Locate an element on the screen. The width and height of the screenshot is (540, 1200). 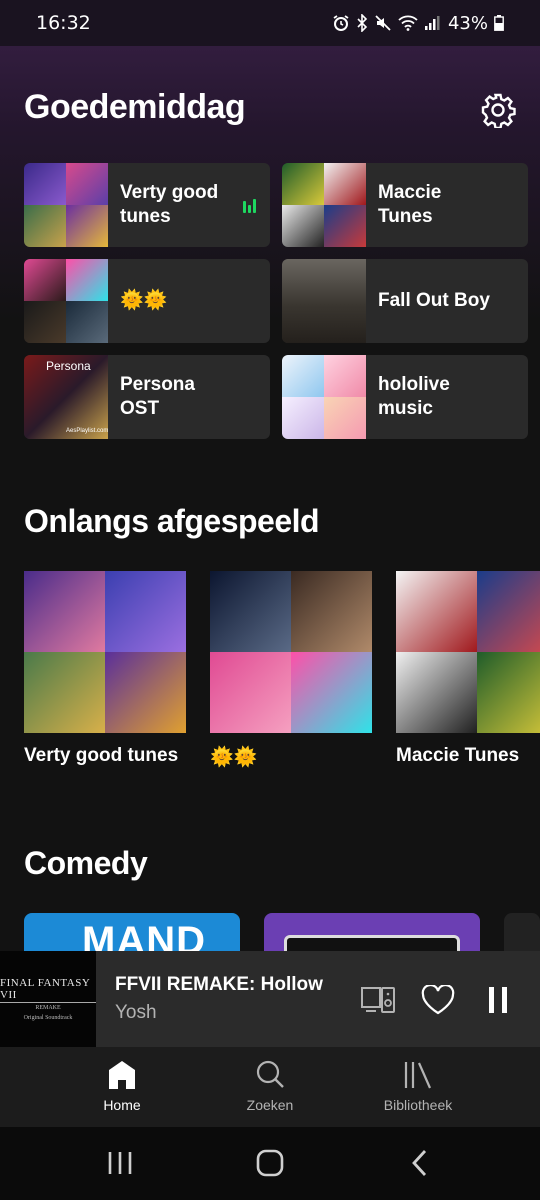
recent-card-verty-good-tunes: Verty good tunes is located at coordinates (105, 669).